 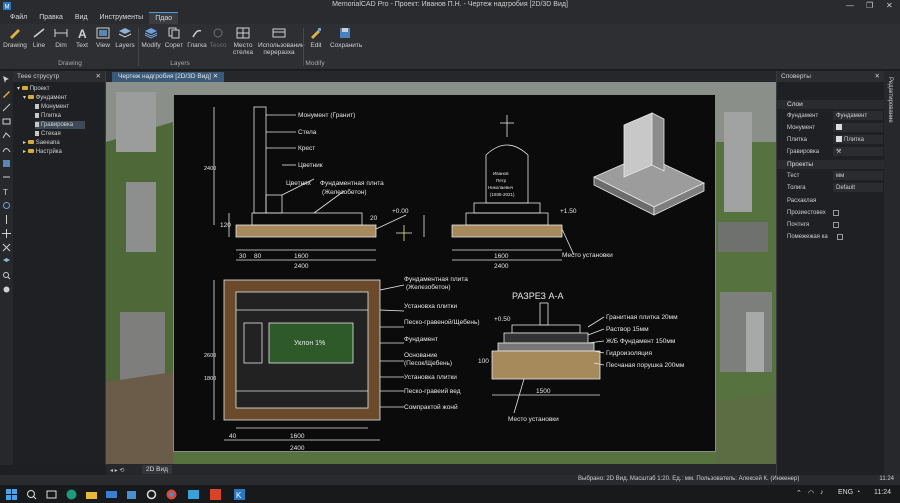 What do you see at coordinates (131, 494) in the screenshot?
I see `store-icon` at bounding box center [131, 494].